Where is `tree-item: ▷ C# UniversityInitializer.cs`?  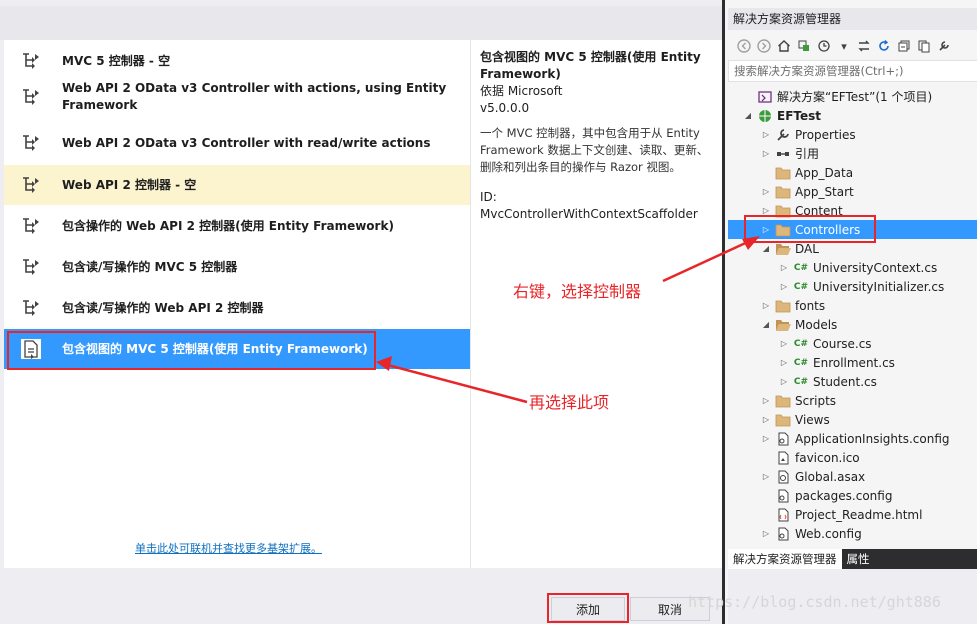
tree-item: ▷ C# UniversityInitializer.cs is located at coordinates (852, 286).